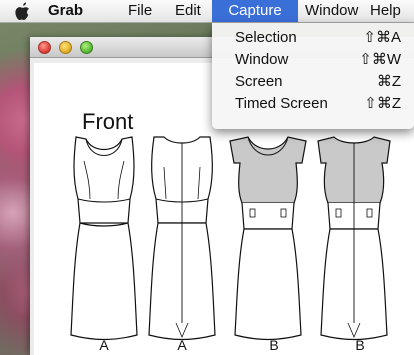  Describe the element at coordinates (182, 238) in the screenshot. I see `dress-back-a` at that location.